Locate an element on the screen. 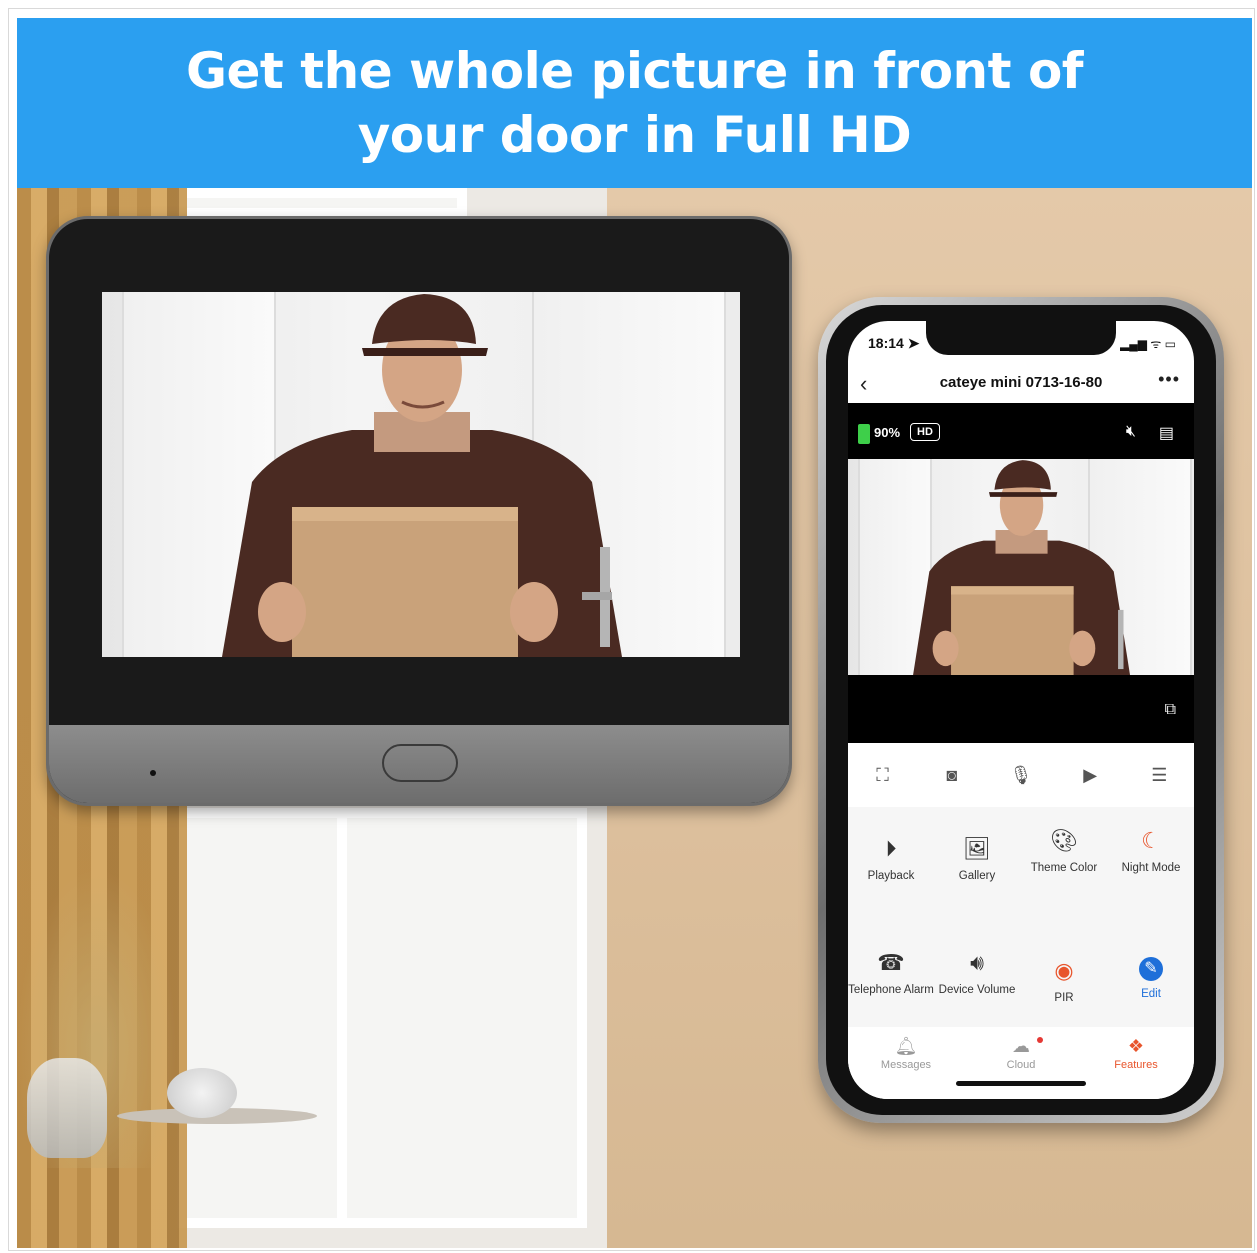 The image size is (1257, 1253). more-icon: ••• is located at coordinates (1169, 379).